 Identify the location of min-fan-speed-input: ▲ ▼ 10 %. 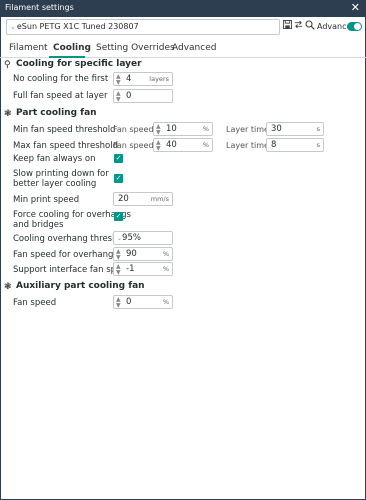
(183, 129).